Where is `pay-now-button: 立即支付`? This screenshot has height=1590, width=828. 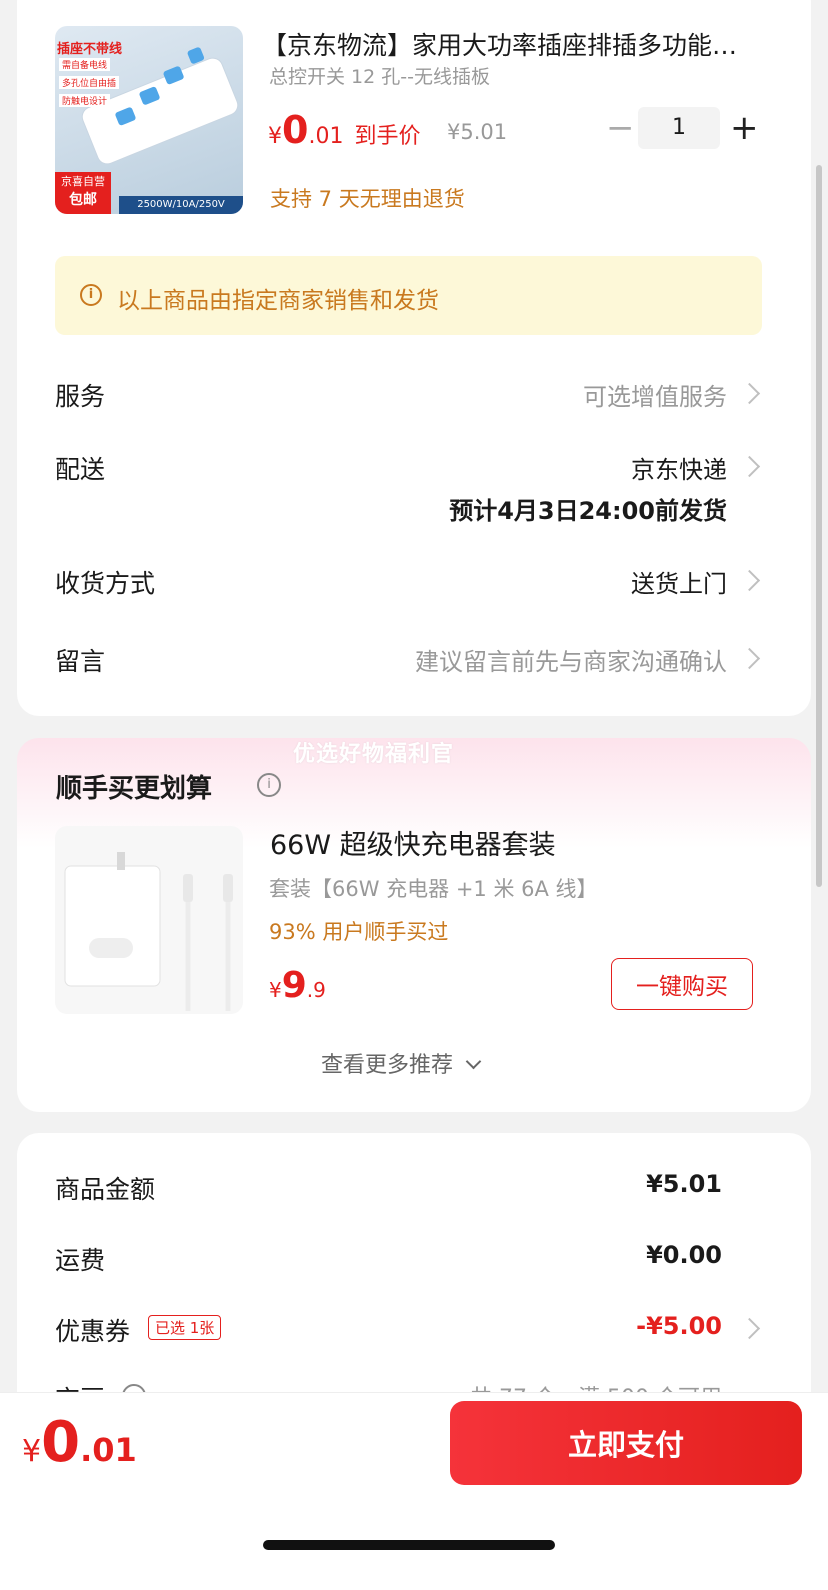
pay-now-button: 立即支付 is located at coordinates (626, 1443).